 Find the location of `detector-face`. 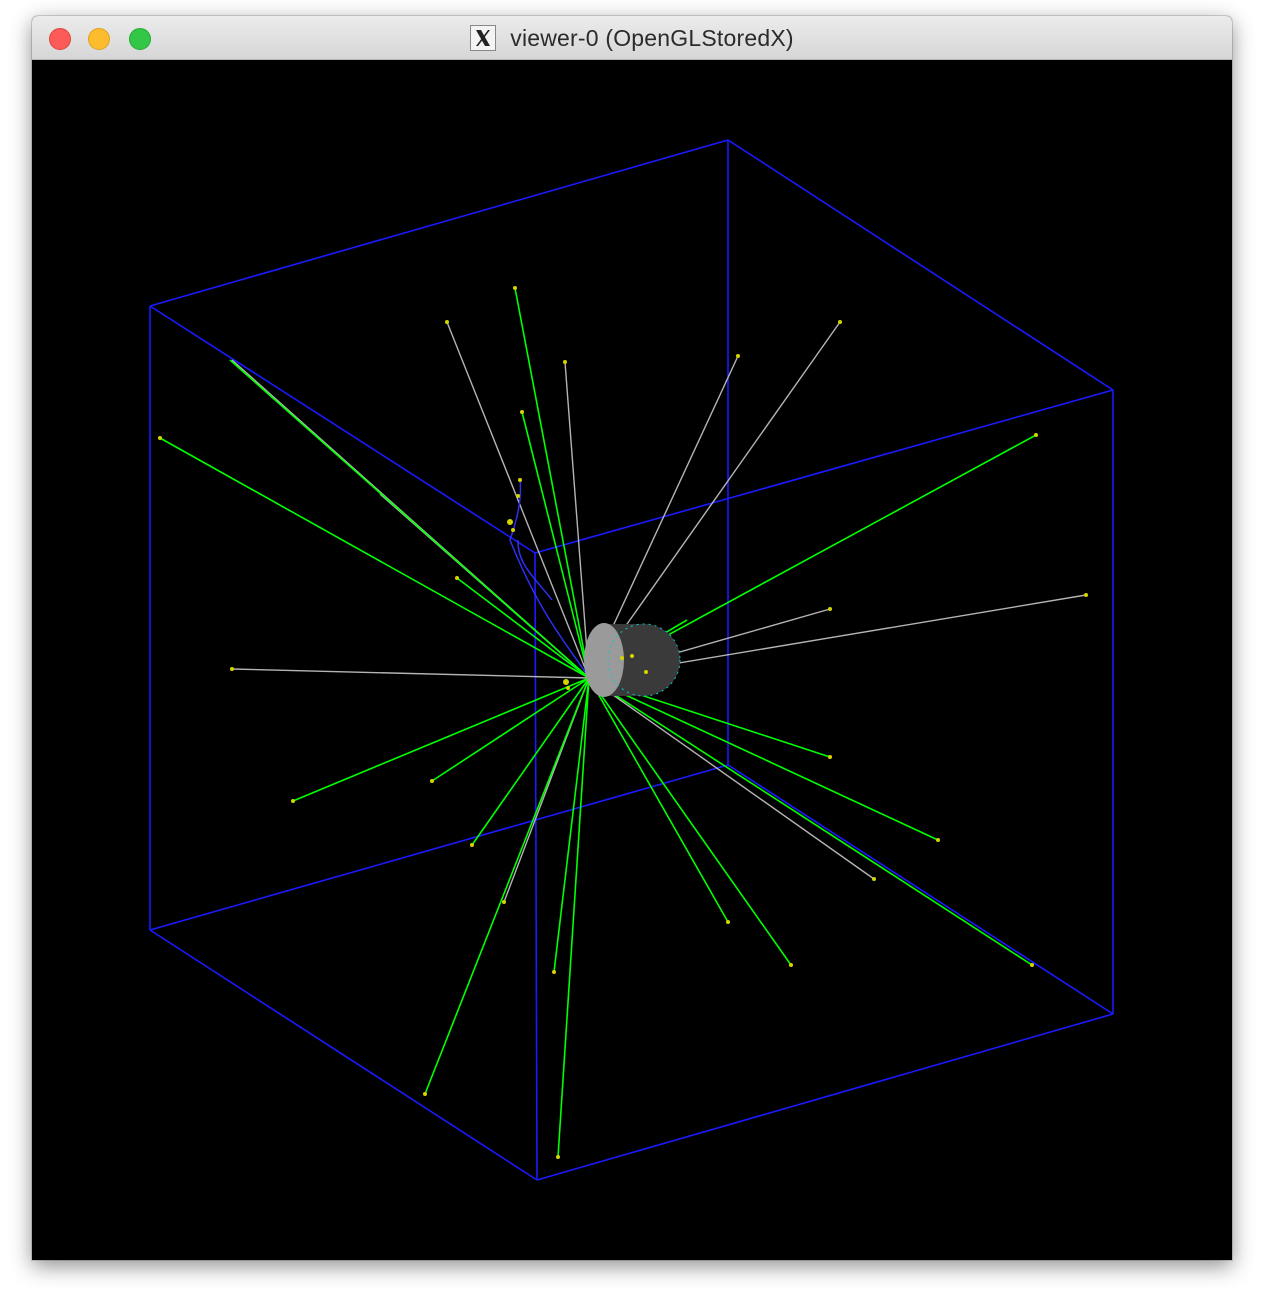

detector-face is located at coordinates (604, 660).